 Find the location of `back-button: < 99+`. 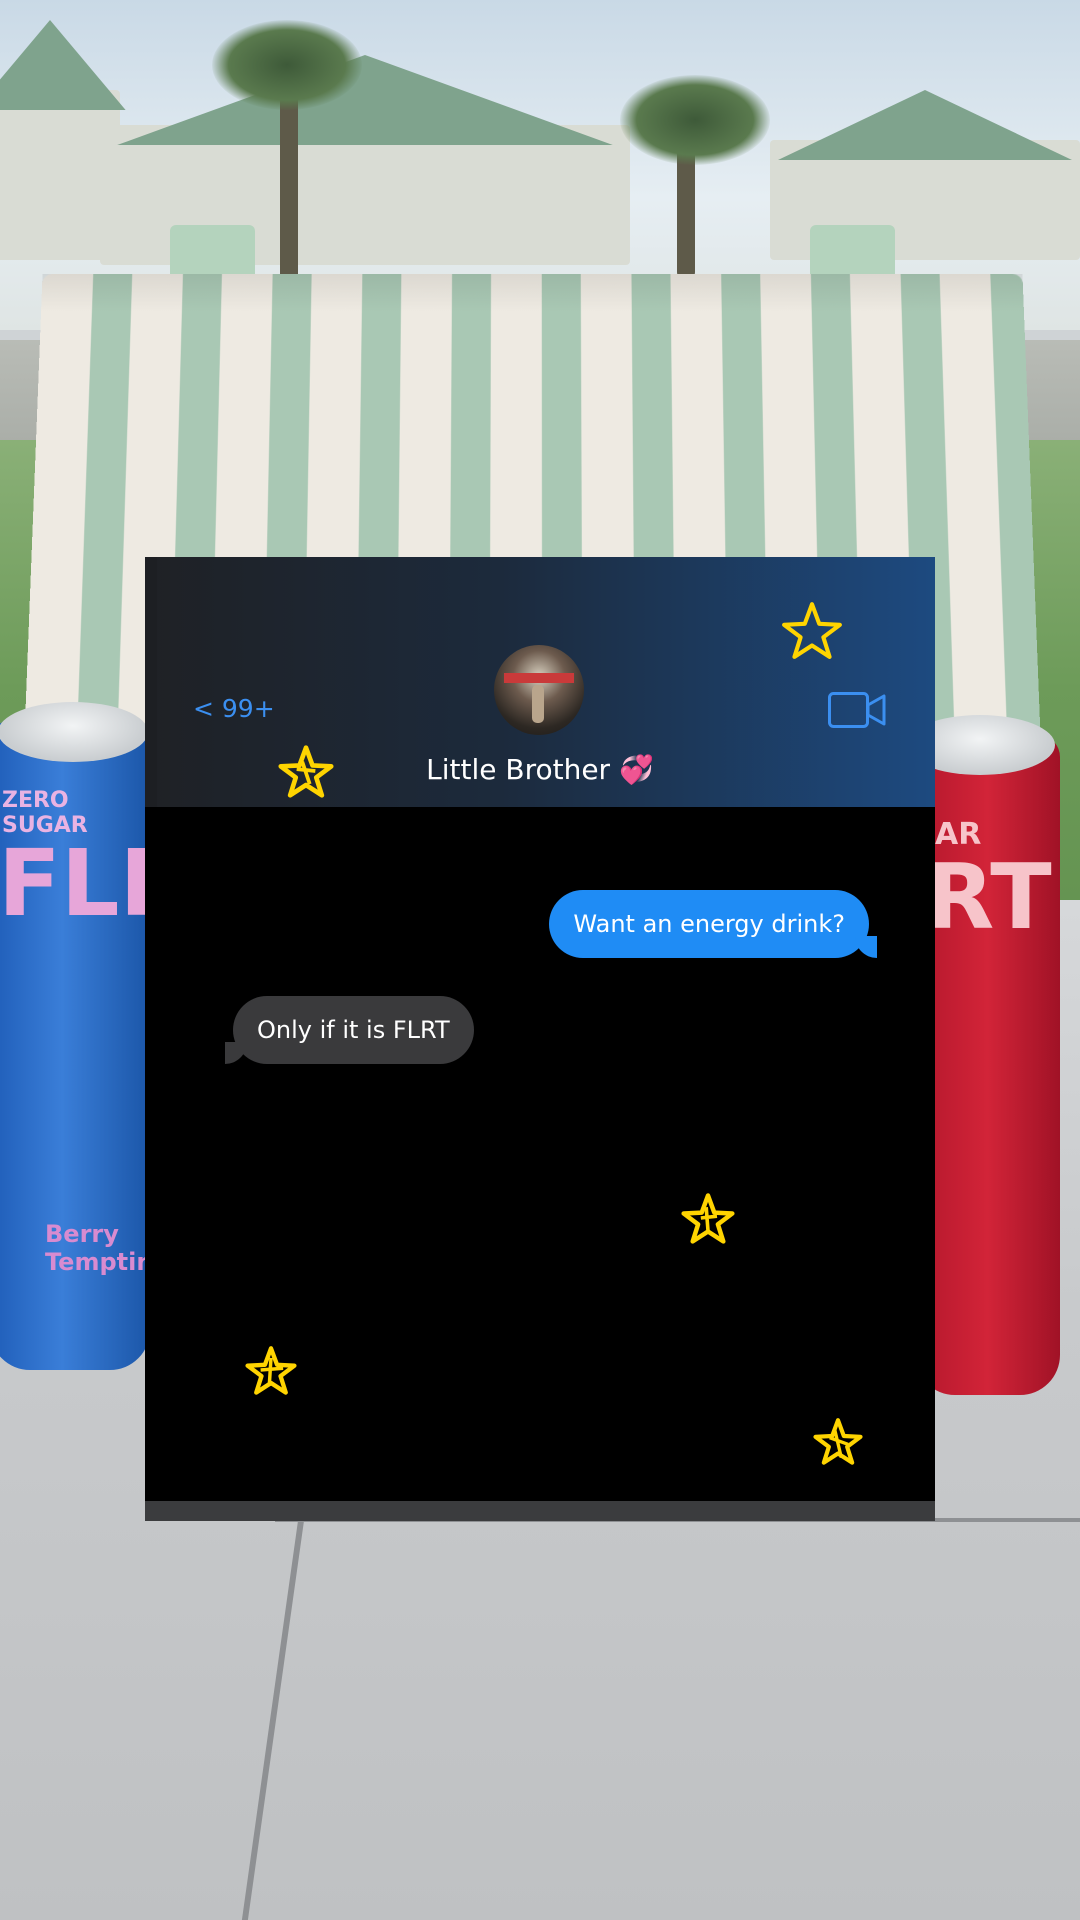

back-button: < 99+ is located at coordinates (234, 708).